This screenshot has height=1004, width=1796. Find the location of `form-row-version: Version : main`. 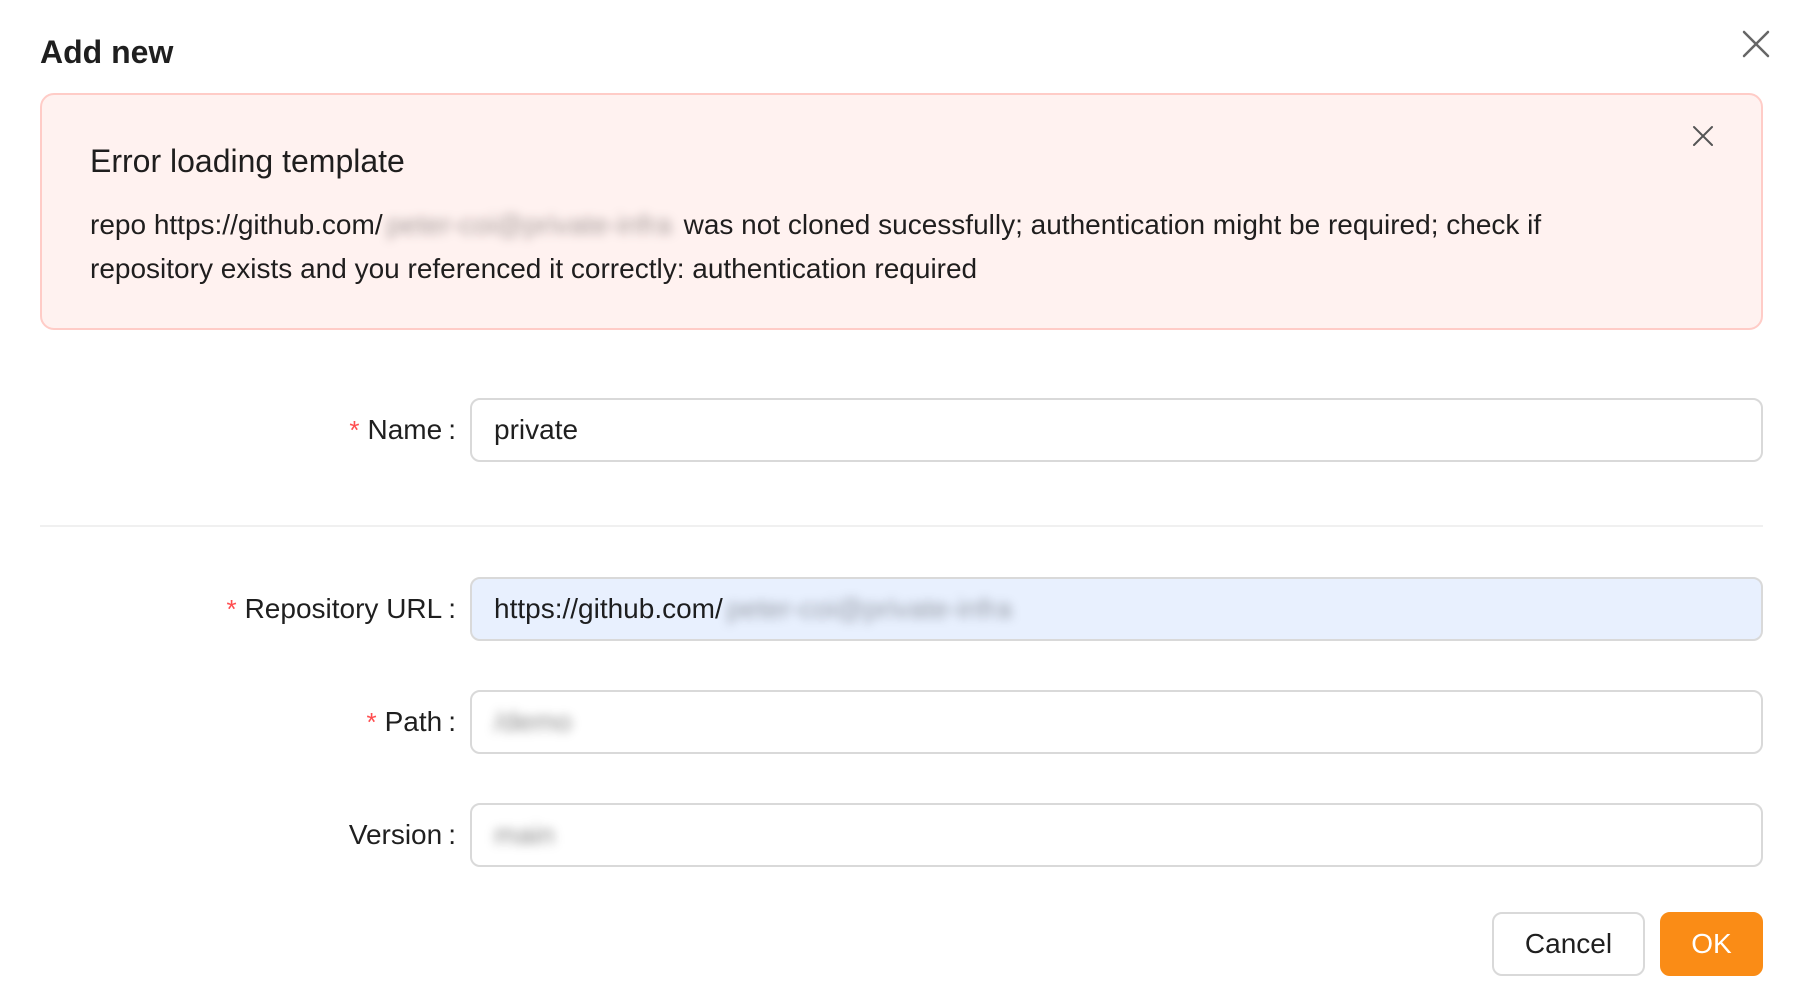

form-row-version: Version : main is located at coordinates (898, 835).